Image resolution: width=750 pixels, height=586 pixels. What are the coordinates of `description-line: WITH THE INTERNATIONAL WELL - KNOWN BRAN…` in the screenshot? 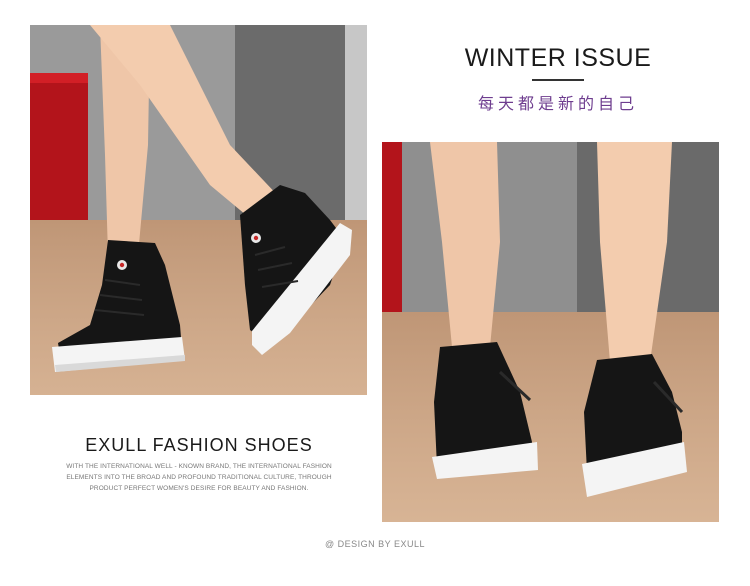 It's located at (199, 466).